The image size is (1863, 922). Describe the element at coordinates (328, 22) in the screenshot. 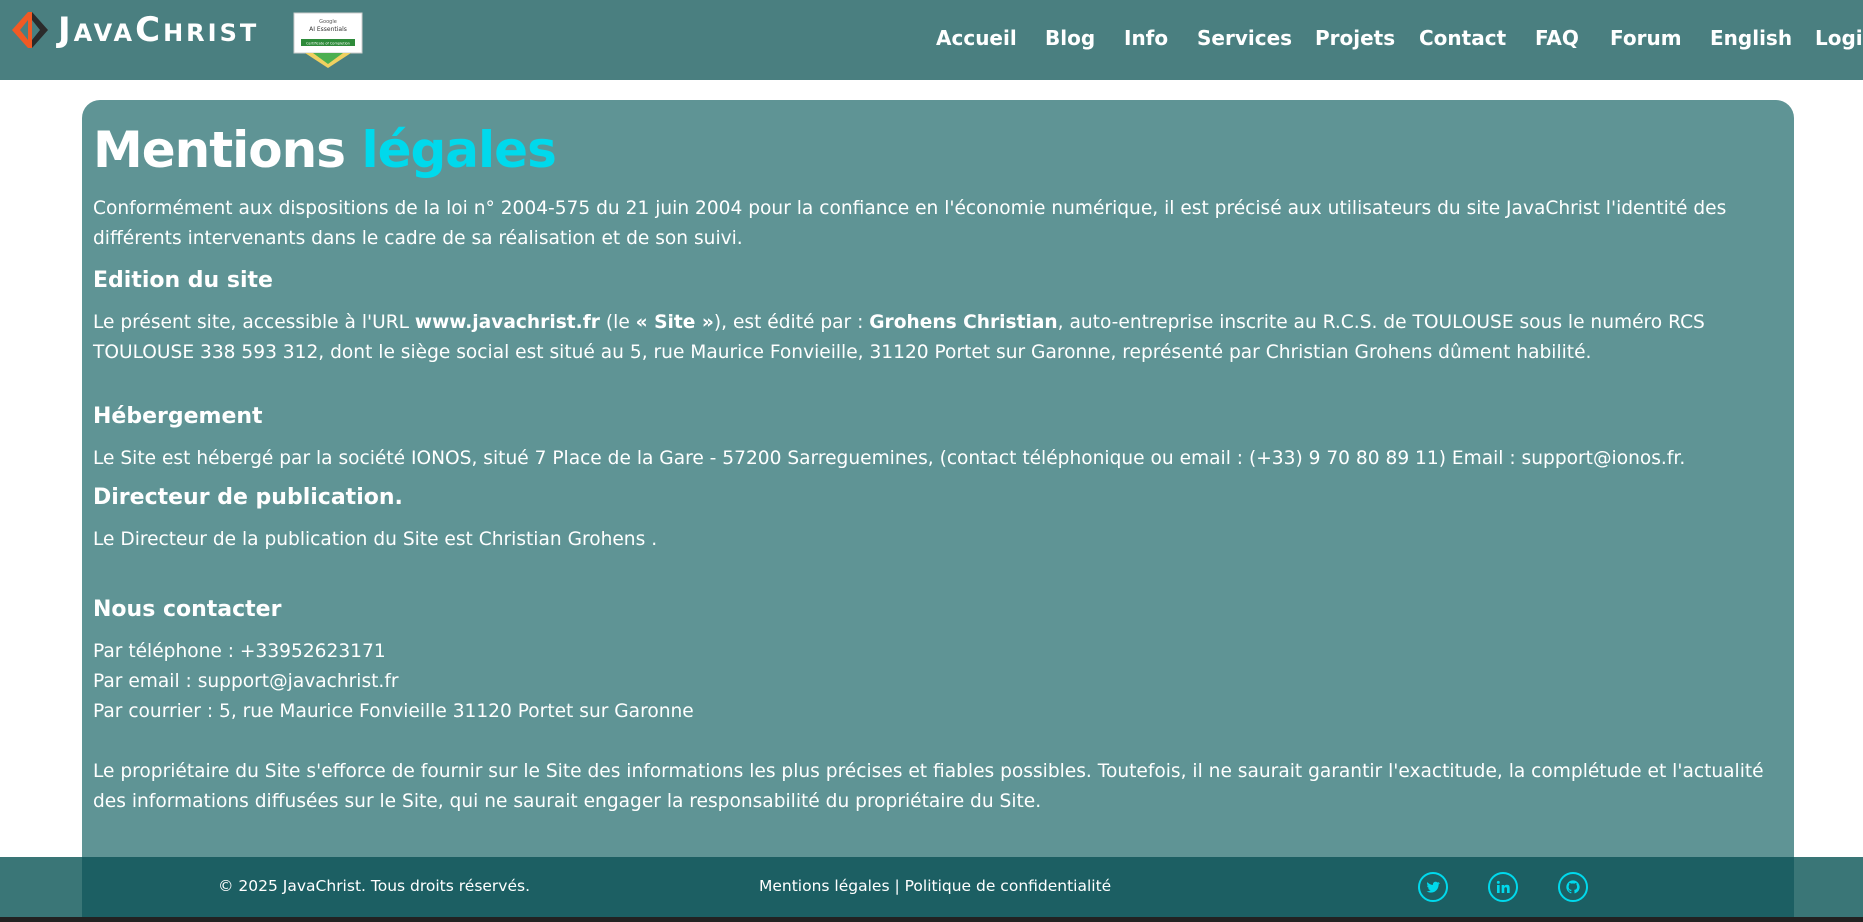

I see `badge-line-1: Google` at that location.